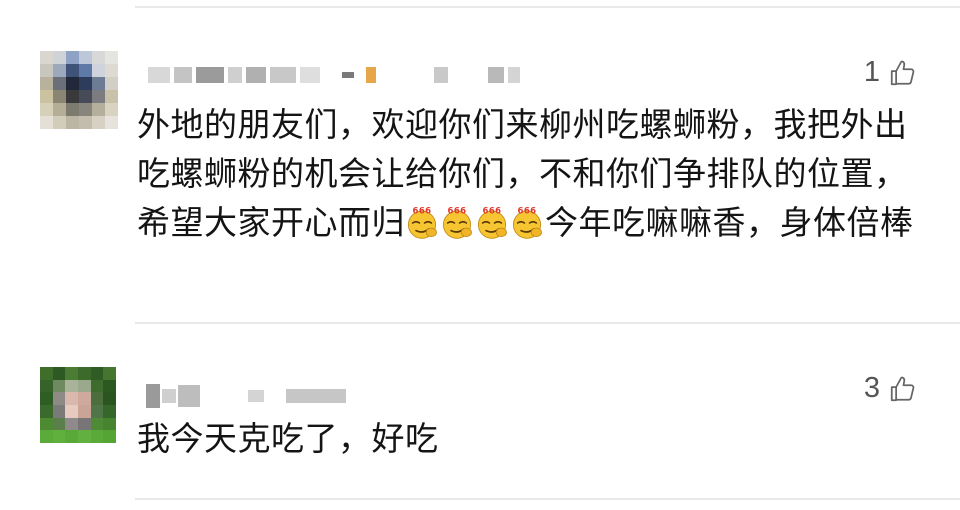  What do you see at coordinates (547, 7) in the screenshot?
I see `top-divider` at bounding box center [547, 7].